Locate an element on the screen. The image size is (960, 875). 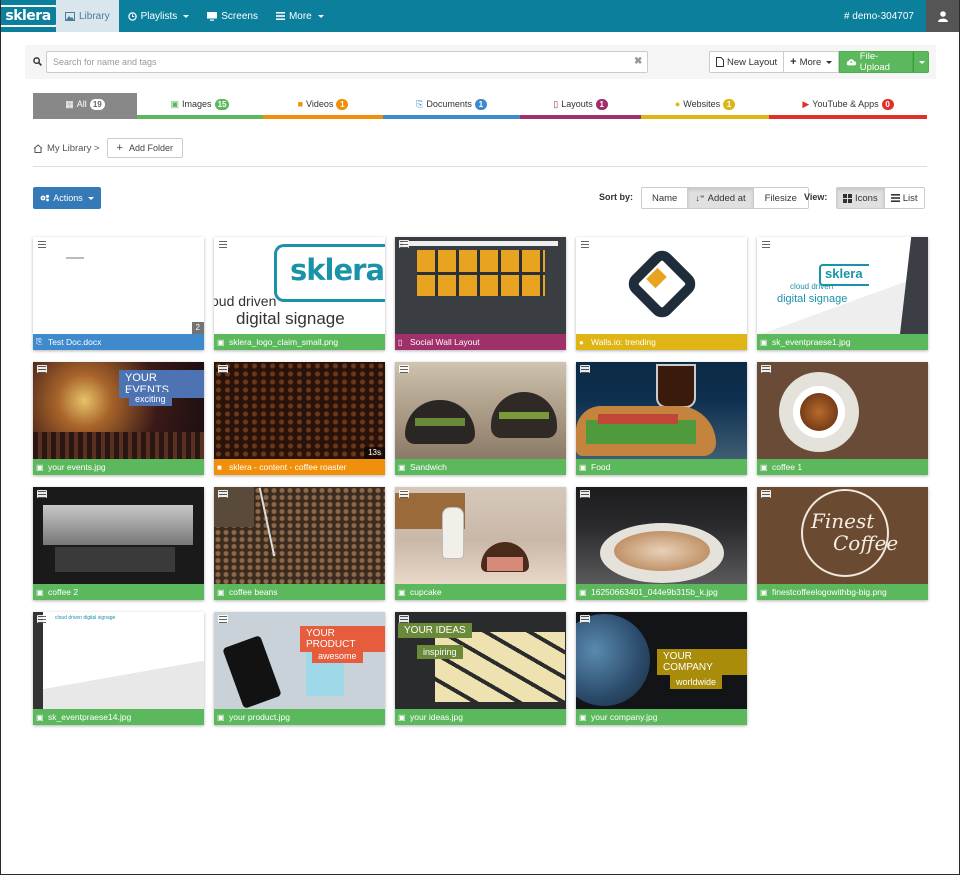
media-card: ▣ coffee beans is located at coordinates (299, 543).